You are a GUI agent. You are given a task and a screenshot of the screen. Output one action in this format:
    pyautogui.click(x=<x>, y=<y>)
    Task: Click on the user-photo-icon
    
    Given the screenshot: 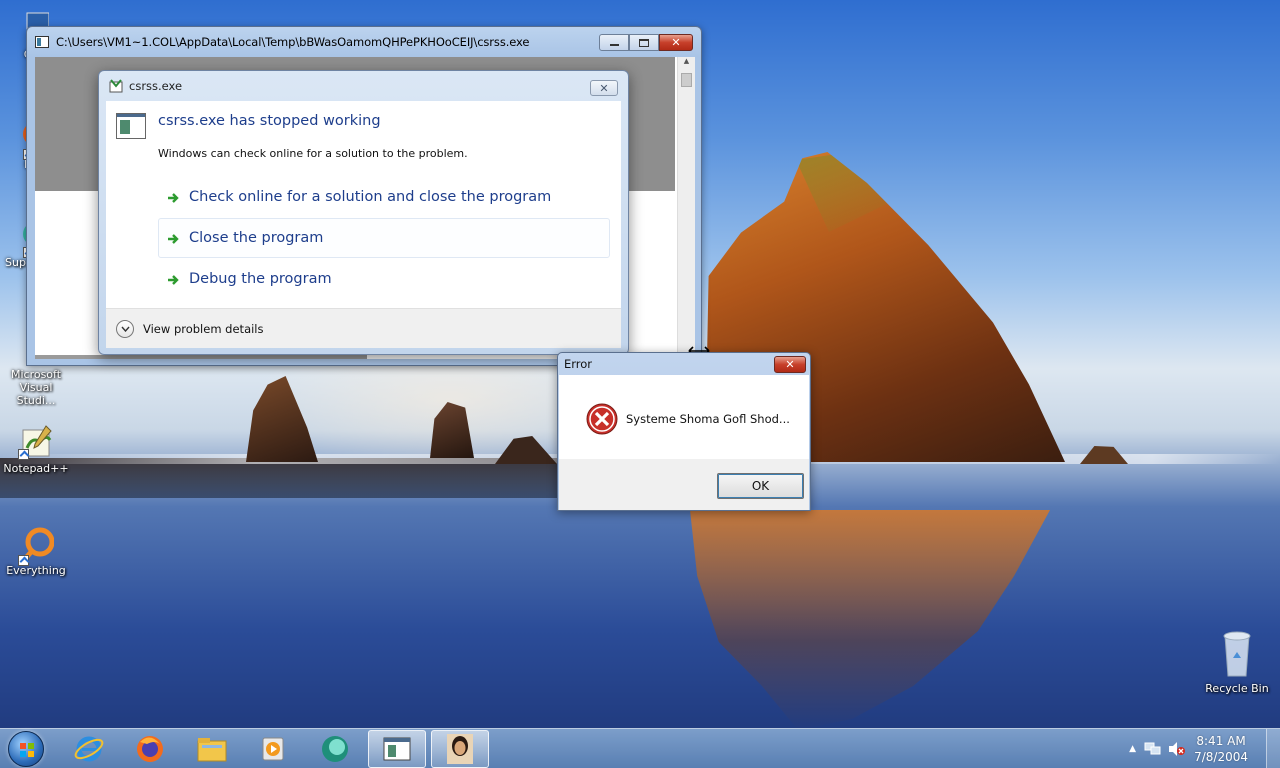 What is the action you would take?
    pyautogui.click(x=460, y=749)
    